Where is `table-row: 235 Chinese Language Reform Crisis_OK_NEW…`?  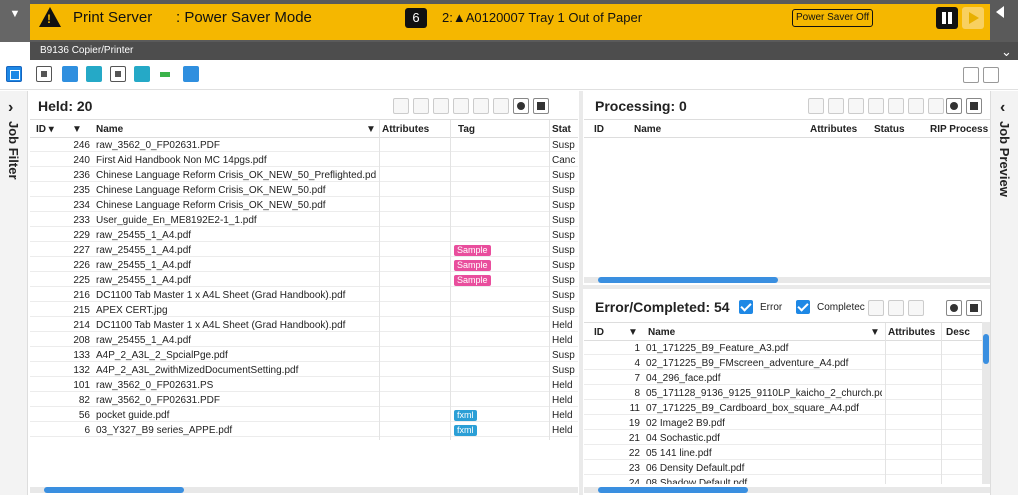
table-row: 235 Chinese Language Reform Crisis_OK_NEW… is located at coordinates (304, 190).